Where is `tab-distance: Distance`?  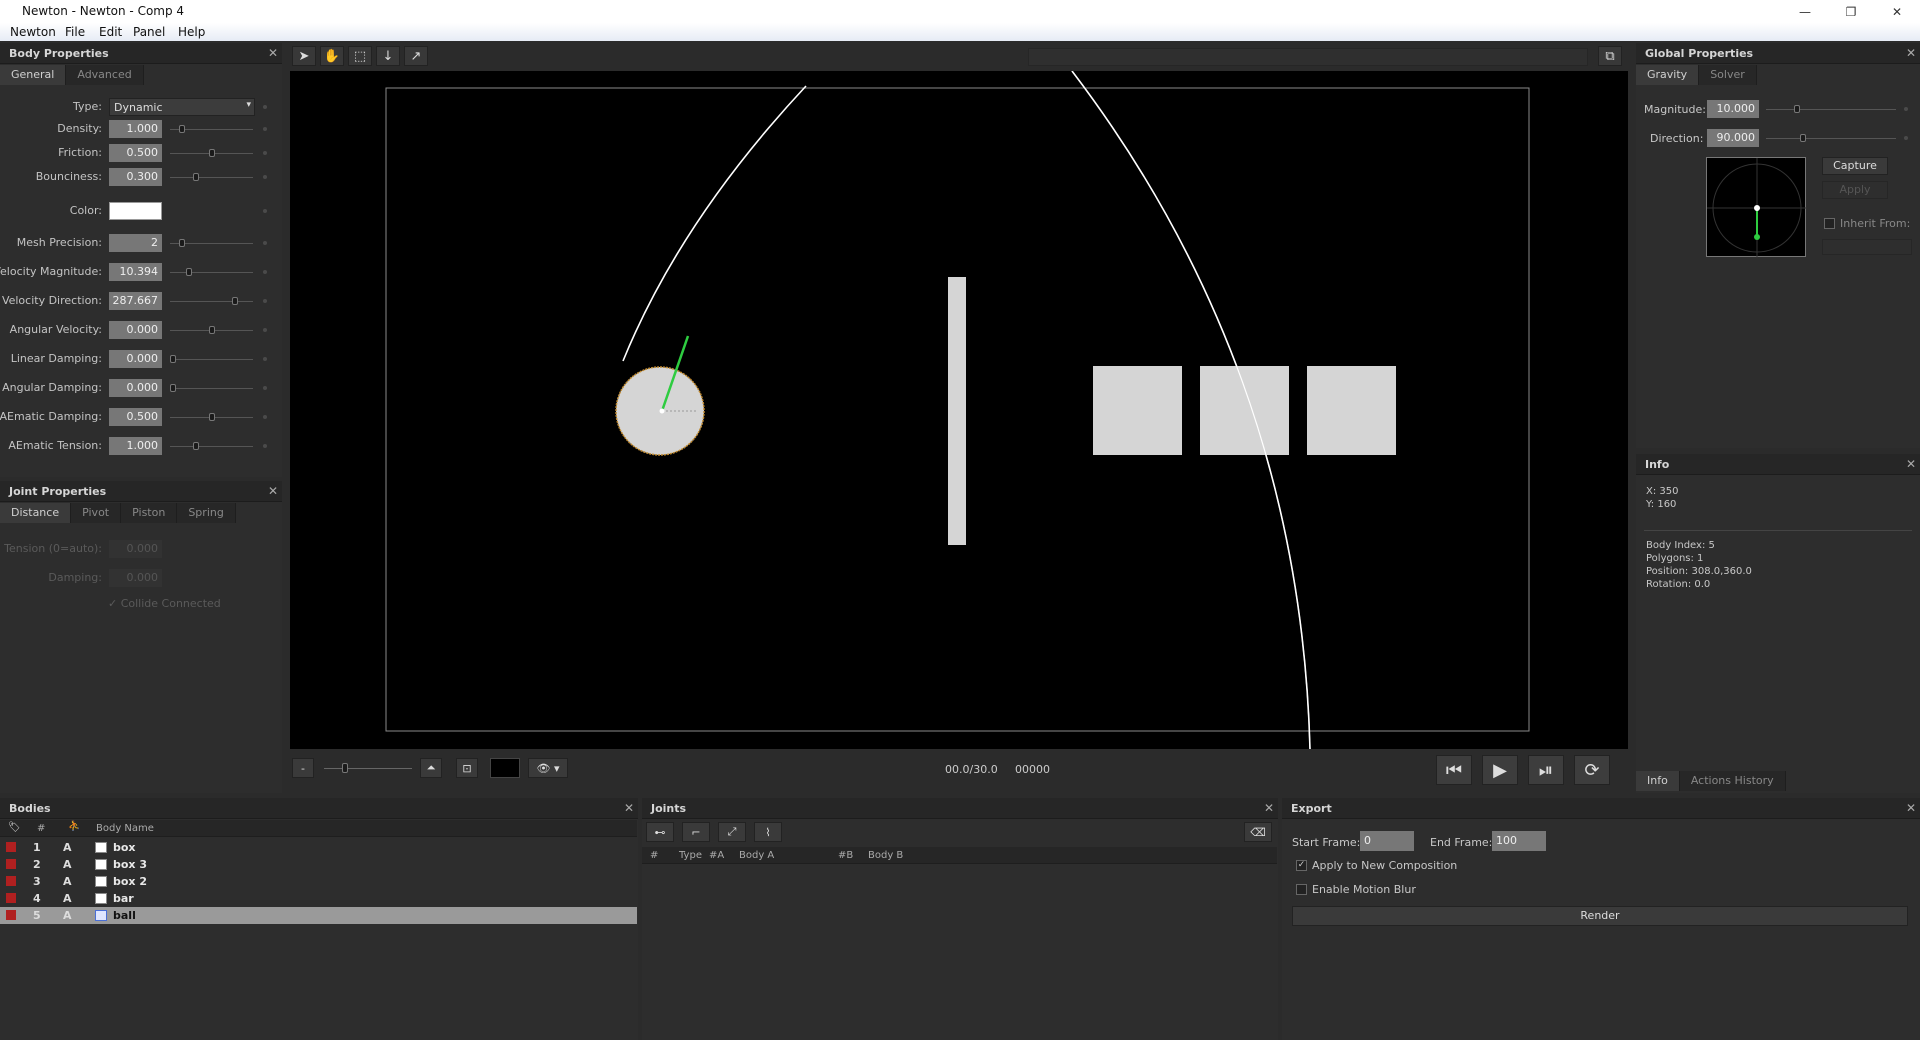 tab-distance: Distance is located at coordinates (36, 513).